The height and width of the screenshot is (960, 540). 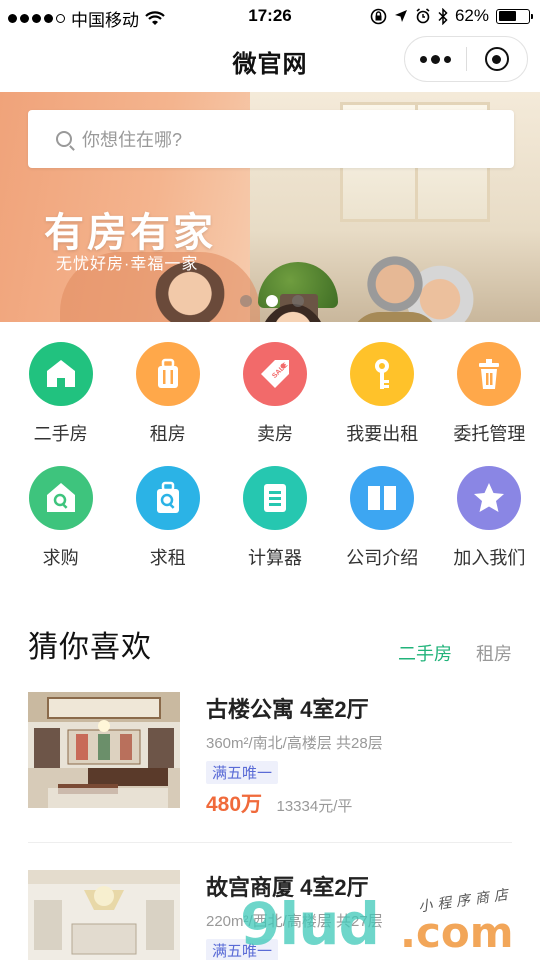 I want to click on category-home-button: 二手房, so click(x=60, y=404).